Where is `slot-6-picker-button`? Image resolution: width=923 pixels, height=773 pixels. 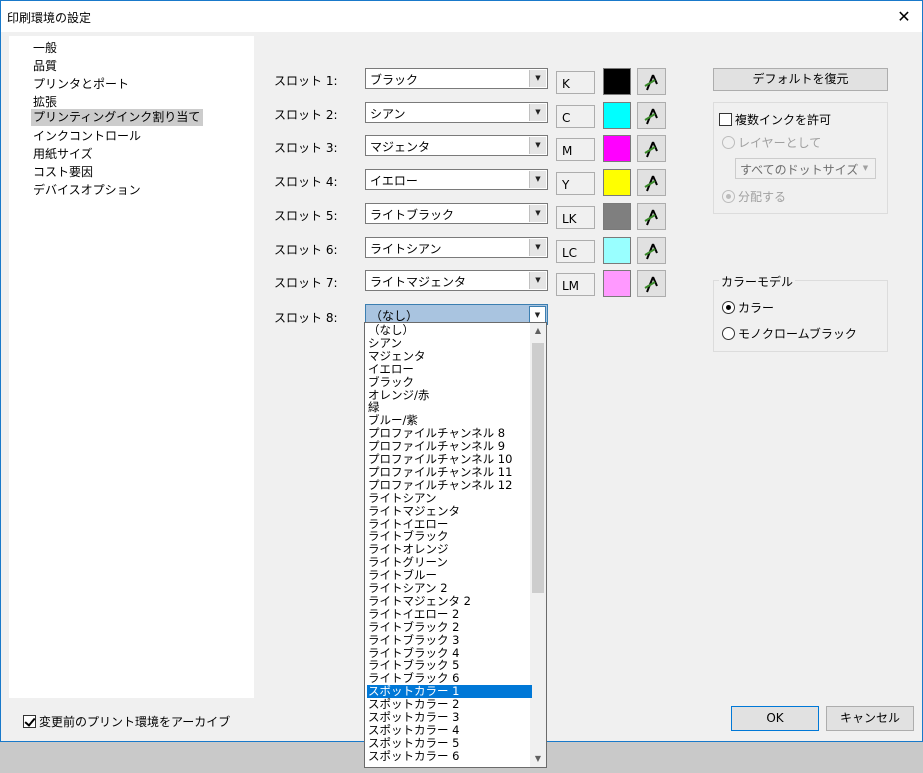
slot-6-picker-button is located at coordinates (651, 250).